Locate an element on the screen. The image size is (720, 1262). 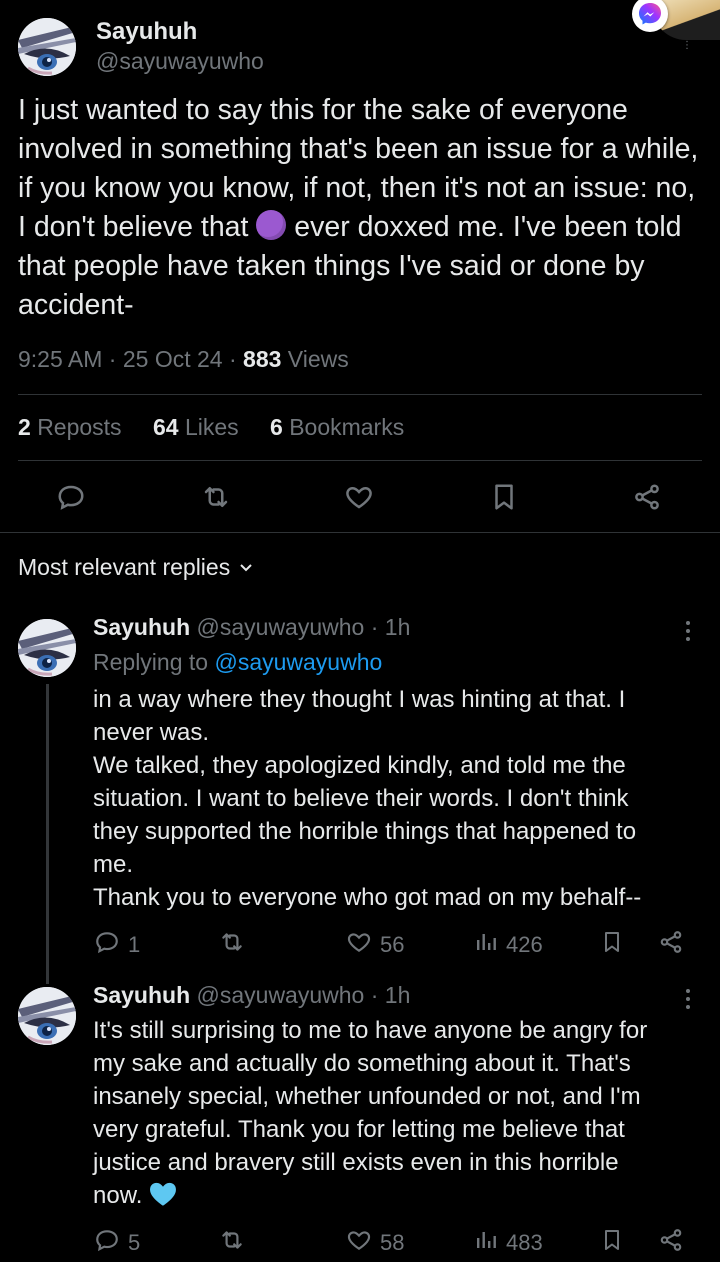
tweet-meta: 9:25 AM · 25 Oct 24 · 883 Views is located at coordinates (183, 359).